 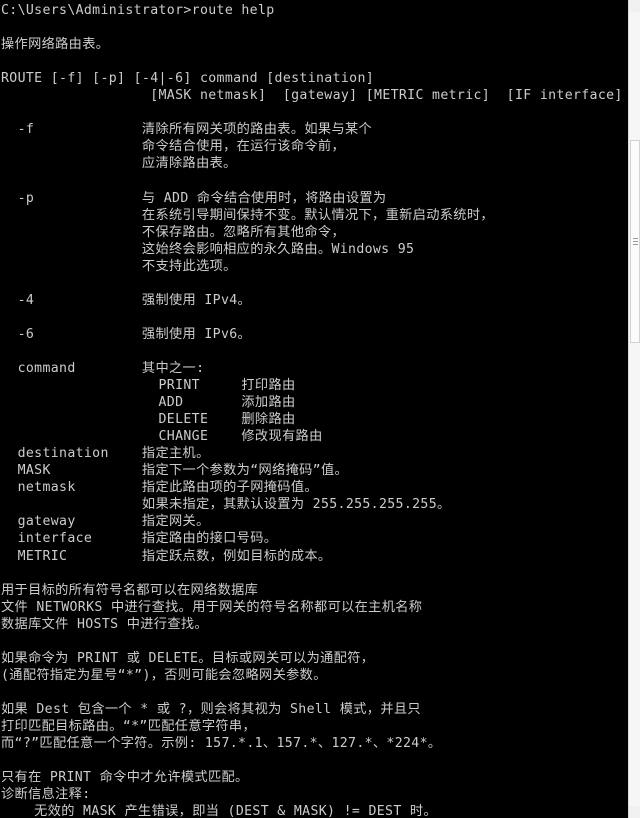 What do you see at coordinates (126, 300) in the screenshot?
I see `console-line: -4 强制使用 IPv4。` at bounding box center [126, 300].